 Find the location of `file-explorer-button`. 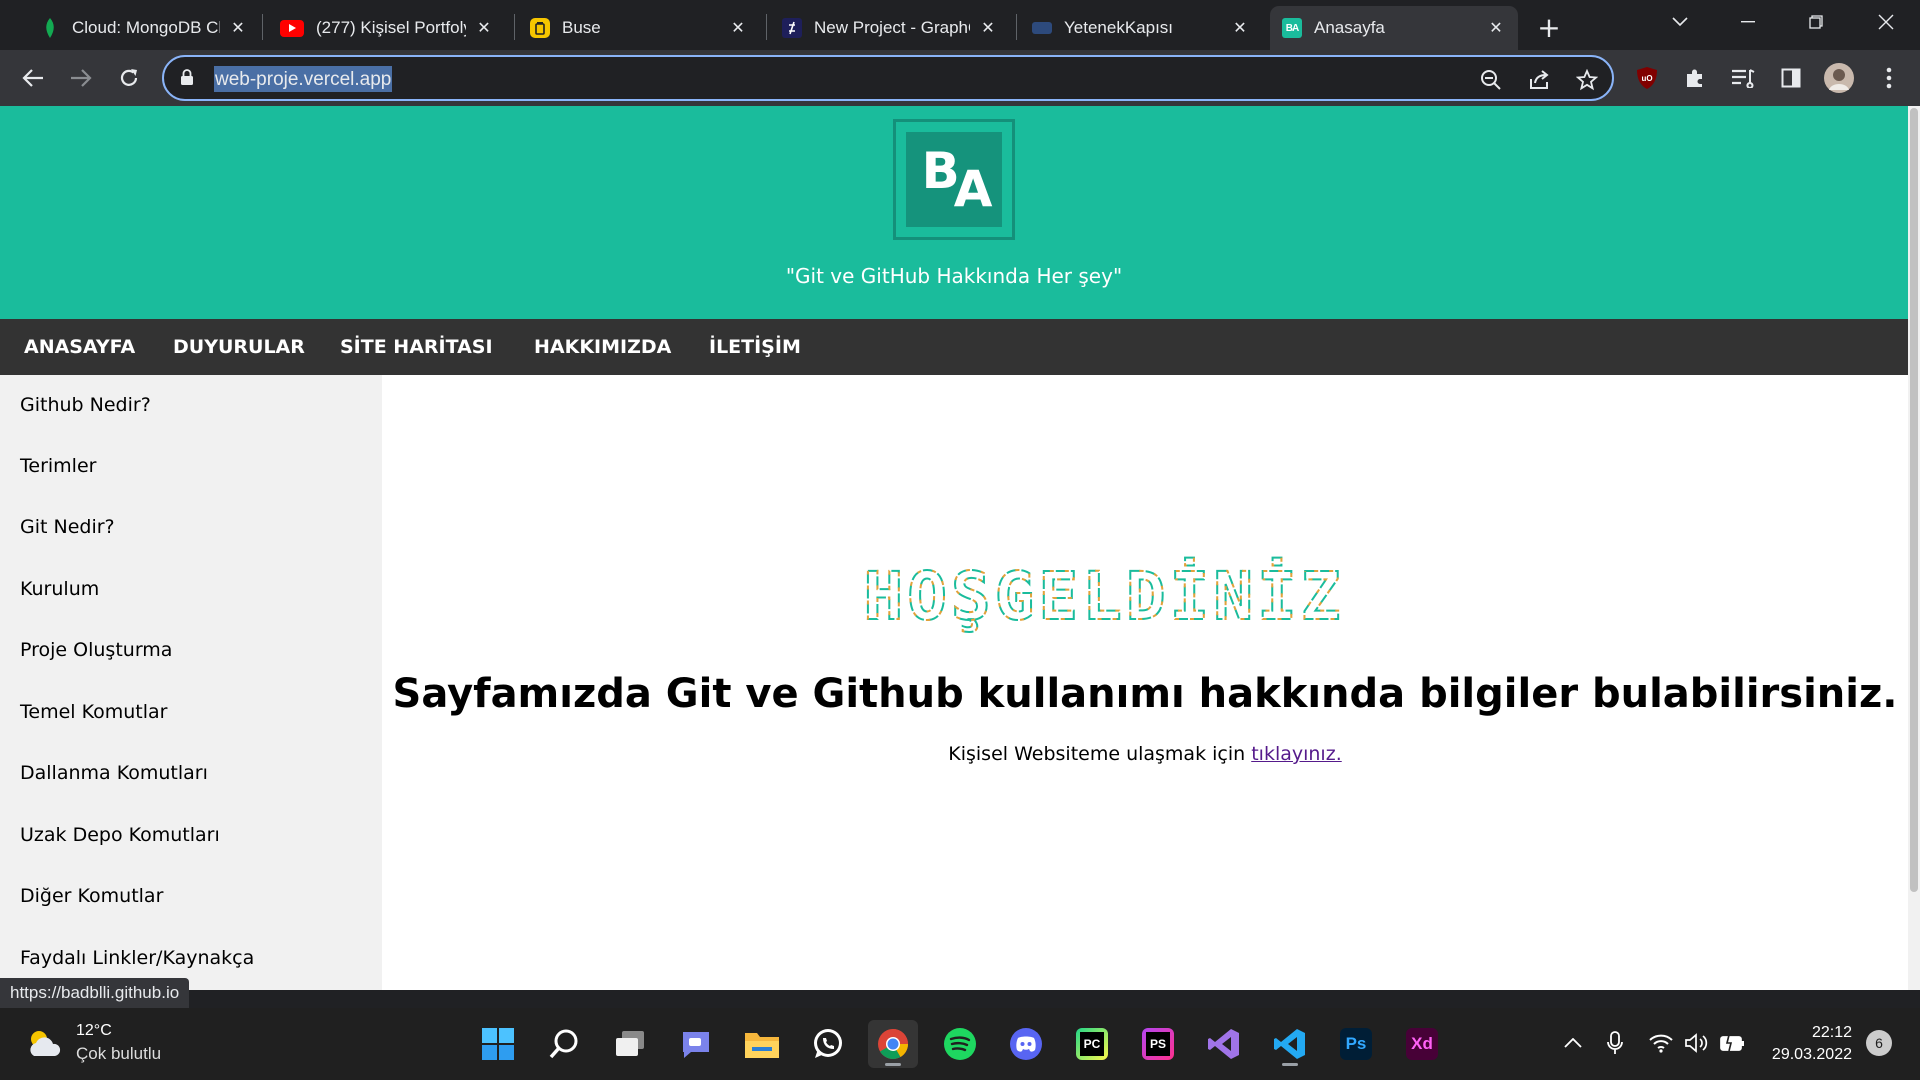

file-explorer-button is located at coordinates (762, 1044).